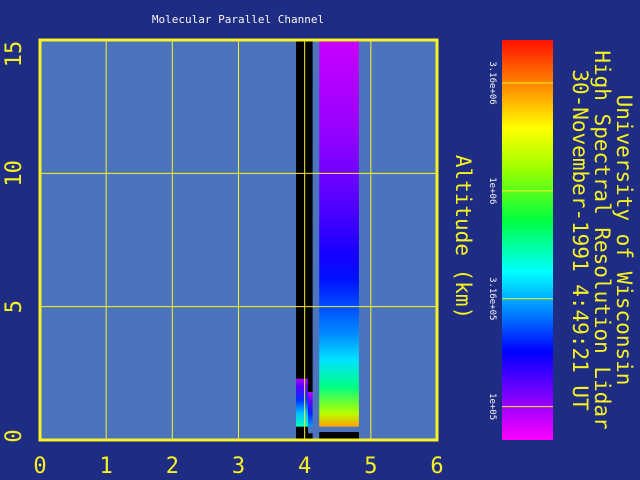 This screenshot has width=640, height=480. I want to click on y-tick-label: 10, so click(14, 173).